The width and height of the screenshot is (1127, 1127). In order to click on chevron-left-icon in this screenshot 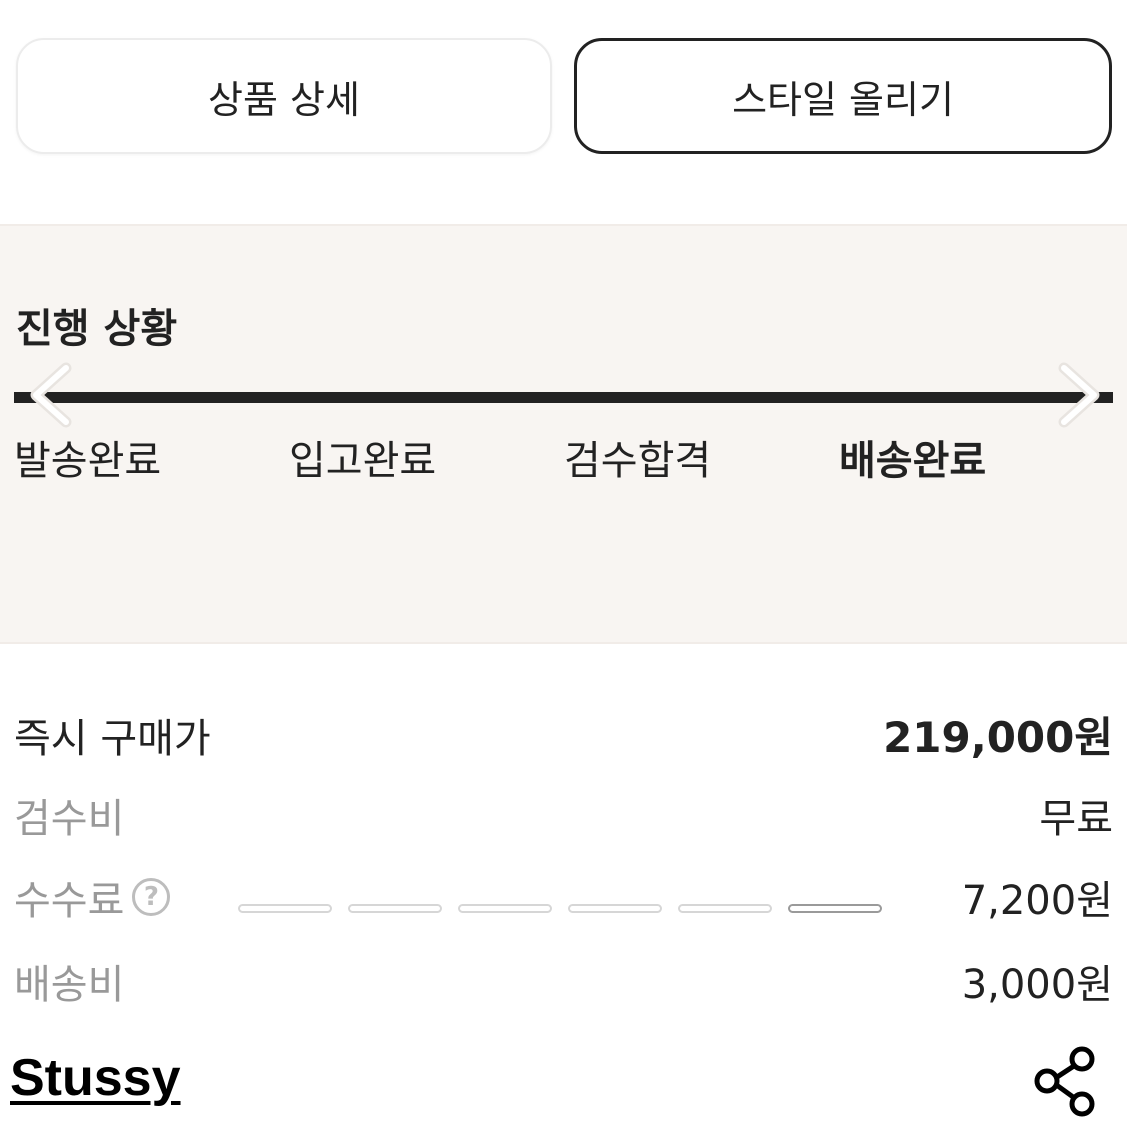, I will do `click(52, 395)`.